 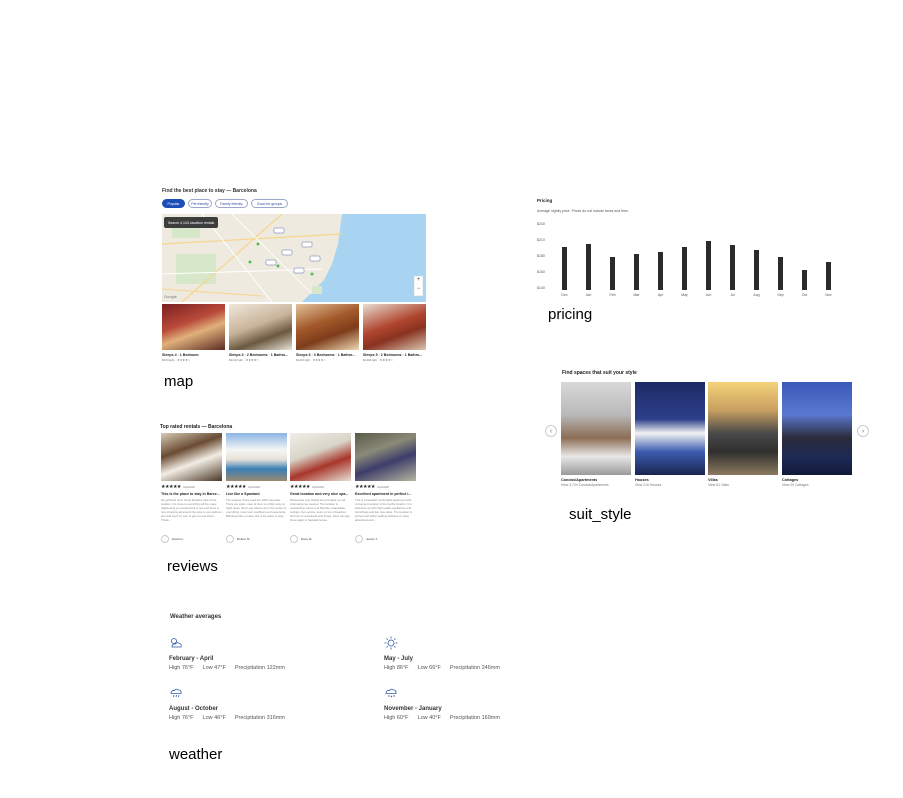 I want to click on review-photo, so click(x=191, y=457).